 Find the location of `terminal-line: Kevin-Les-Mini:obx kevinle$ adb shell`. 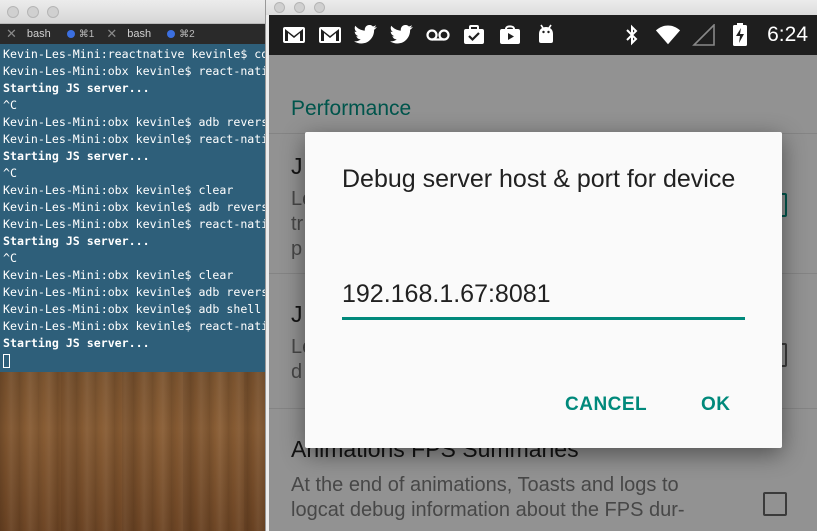

terminal-line: Kevin-Les-Mini:obx kevinle$ adb shell is located at coordinates (132, 309).